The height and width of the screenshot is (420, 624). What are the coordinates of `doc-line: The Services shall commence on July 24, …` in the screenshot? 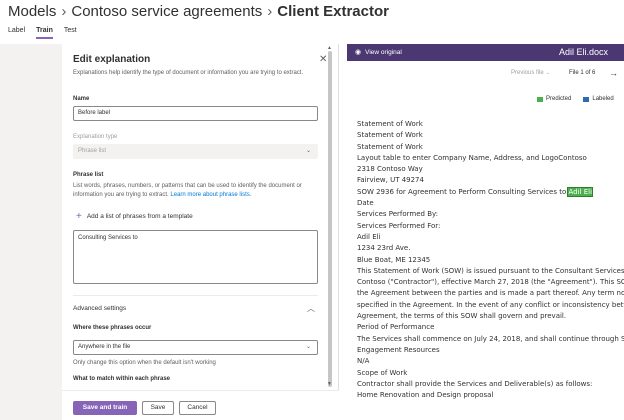 It's located at (490, 338).